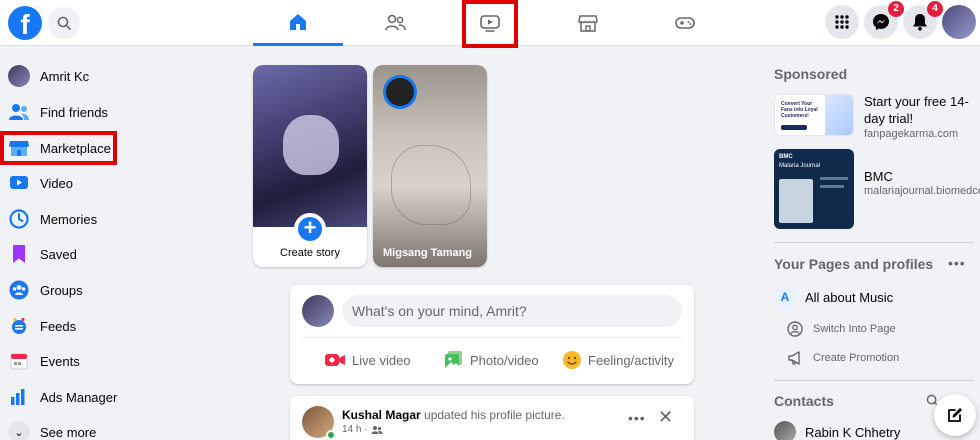  Describe the element at coordinates (794, 358) in the screenshot. I see `megaphone-icon` at that location.